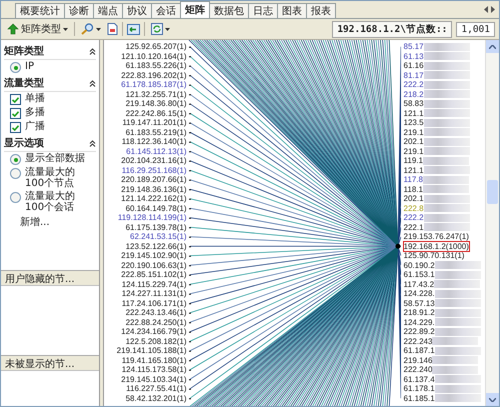 The width and height of the screenshot is (500, 407). I want to click on option-label: IP, so click(30, 66).